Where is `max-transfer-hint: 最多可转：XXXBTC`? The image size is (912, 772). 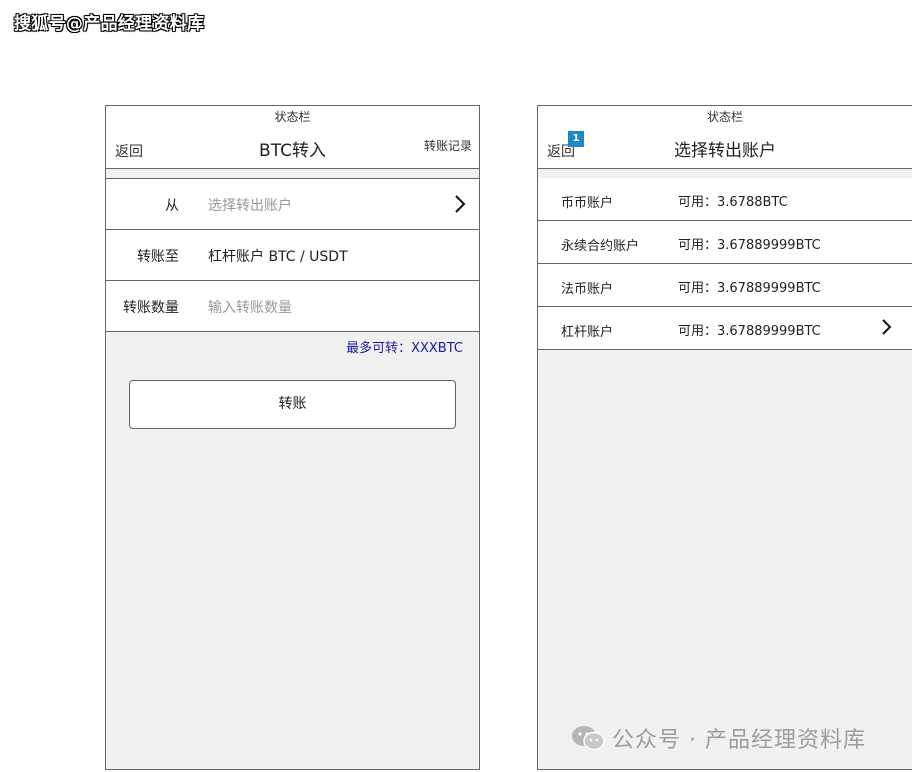 max-transfer-hint: 最多可转：XXXBTC is located at coordinates (404, 348).